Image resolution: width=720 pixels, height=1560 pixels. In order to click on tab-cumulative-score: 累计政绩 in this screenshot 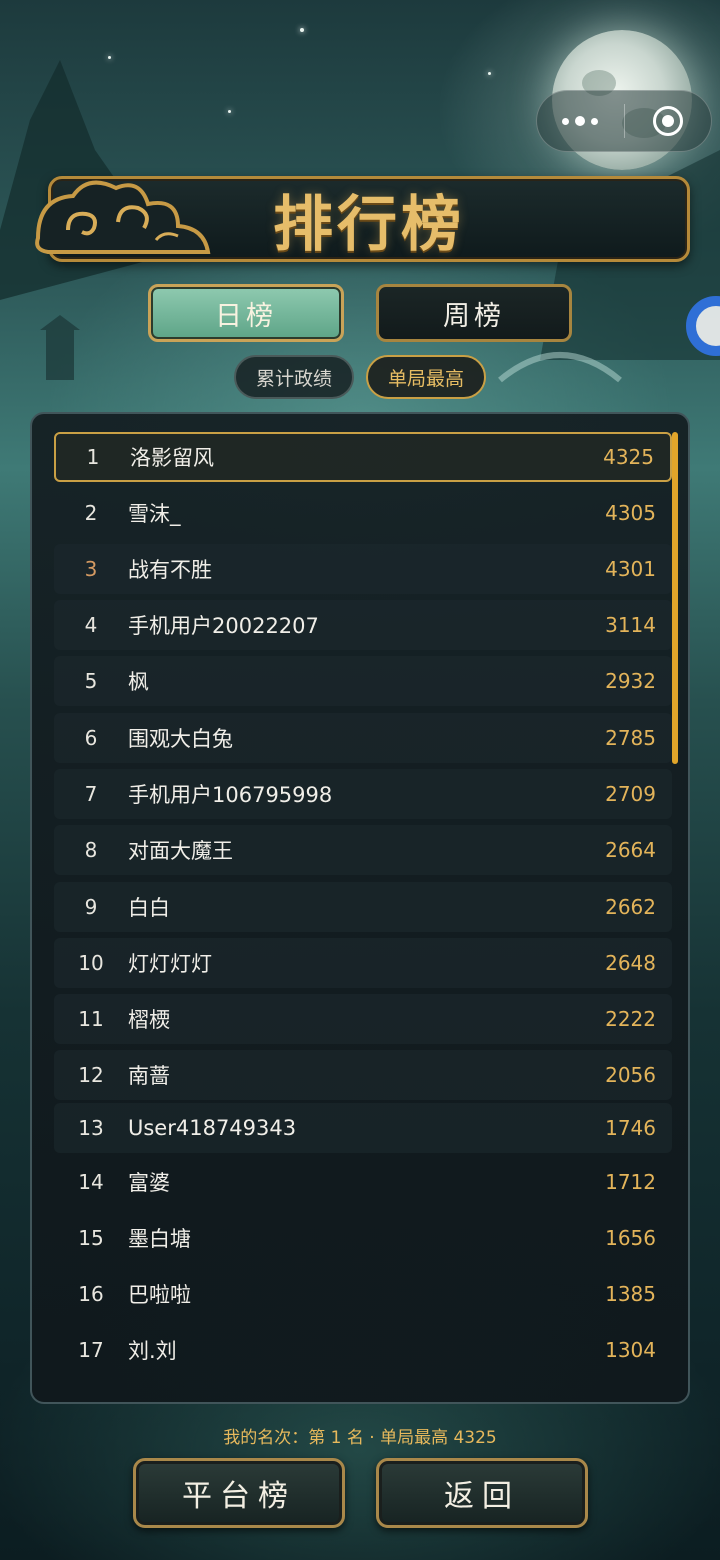, I will do `click(294, 377)`.